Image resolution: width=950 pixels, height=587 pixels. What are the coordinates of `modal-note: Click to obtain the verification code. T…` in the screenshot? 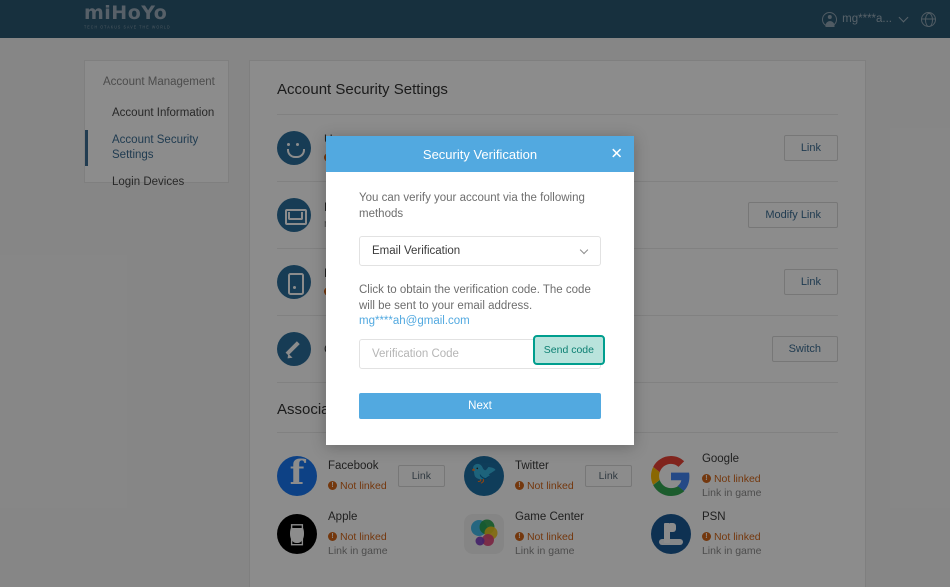 It's located at (475, 298).